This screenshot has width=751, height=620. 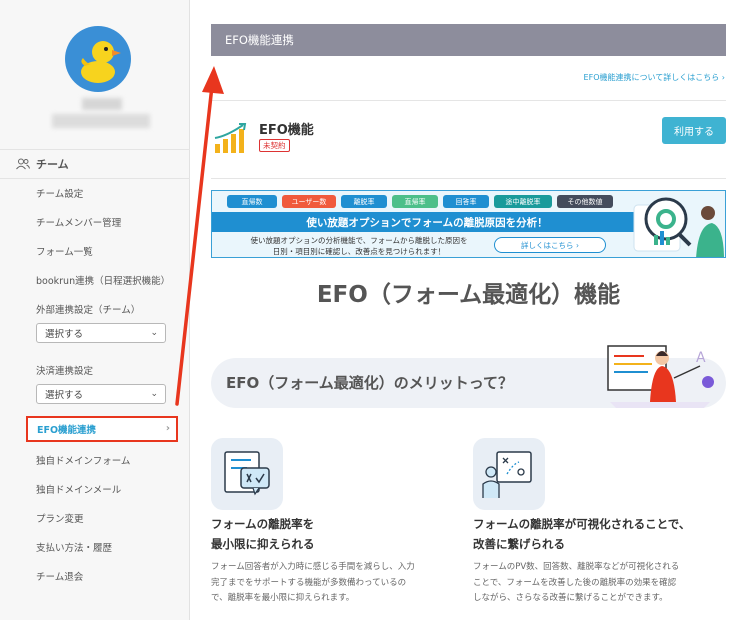 I want to click on banner-detail-button: 詳しくはこちら ›, so click(x=550, y=245).